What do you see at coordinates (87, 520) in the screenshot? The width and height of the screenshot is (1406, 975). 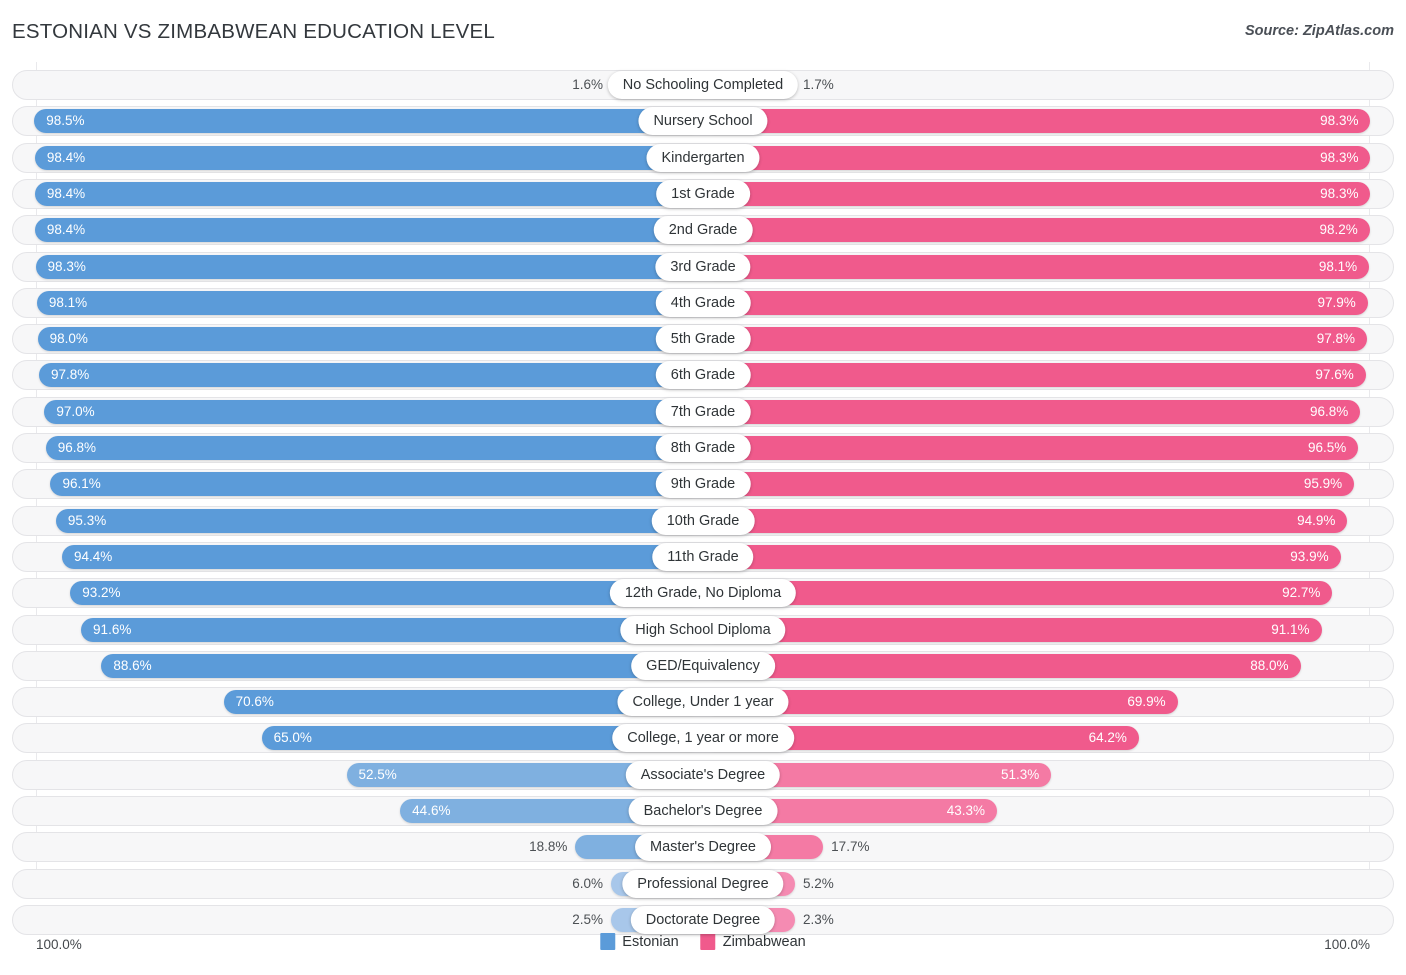 I see `bar-value-estonian: 95.3%` at bounding box center [87, 520].